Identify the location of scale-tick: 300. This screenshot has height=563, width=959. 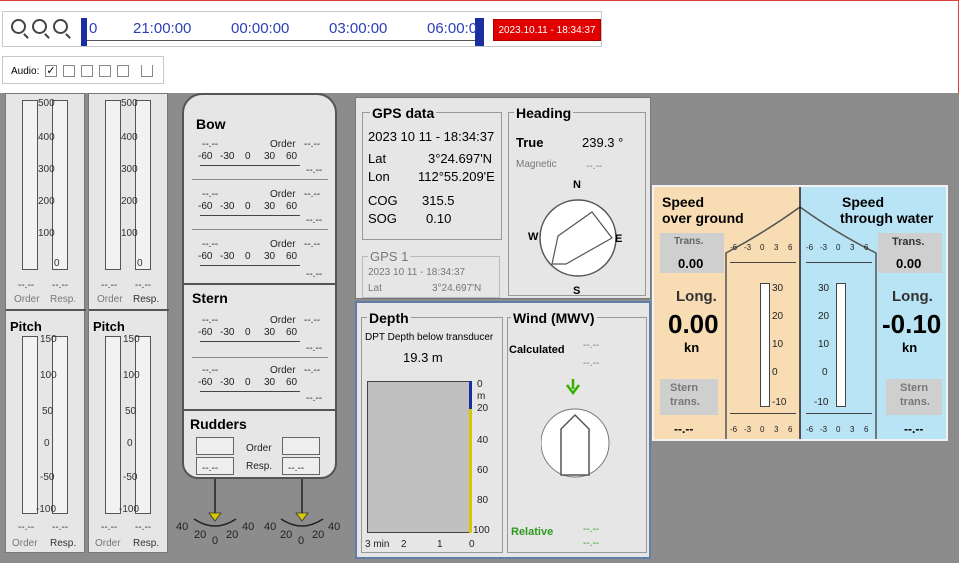
(46, 169).